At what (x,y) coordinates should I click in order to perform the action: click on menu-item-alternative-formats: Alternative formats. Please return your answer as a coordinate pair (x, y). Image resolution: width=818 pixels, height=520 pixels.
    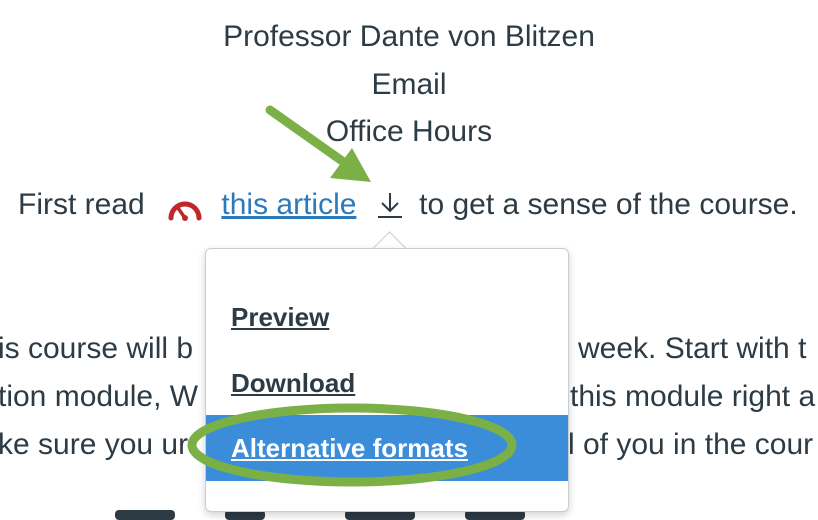
    Looking at the image, I should click on (387, 448).